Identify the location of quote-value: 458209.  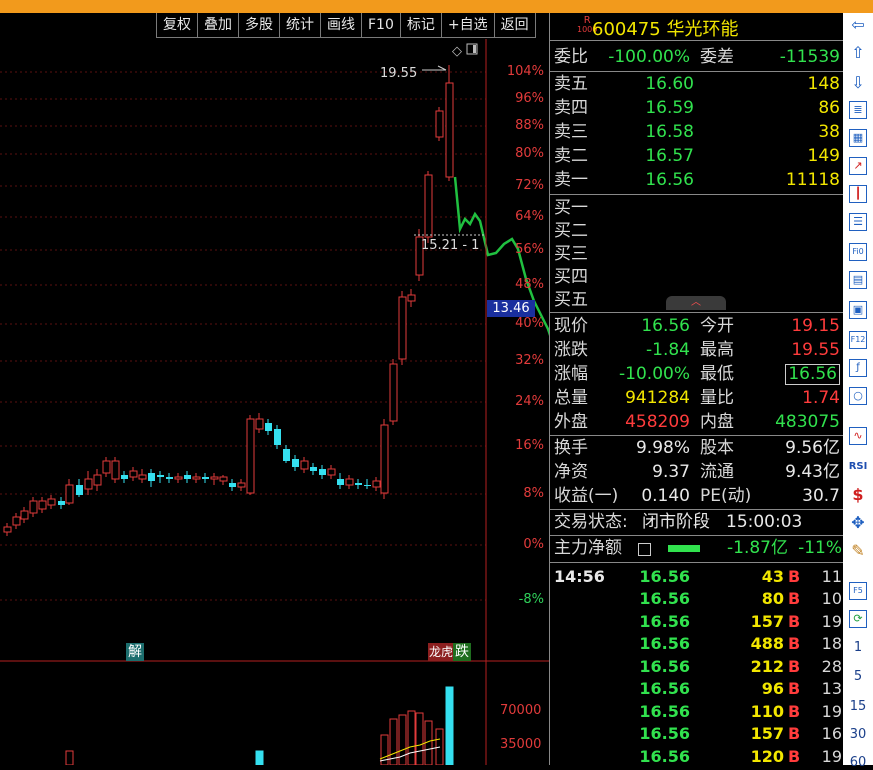
(657, 422).